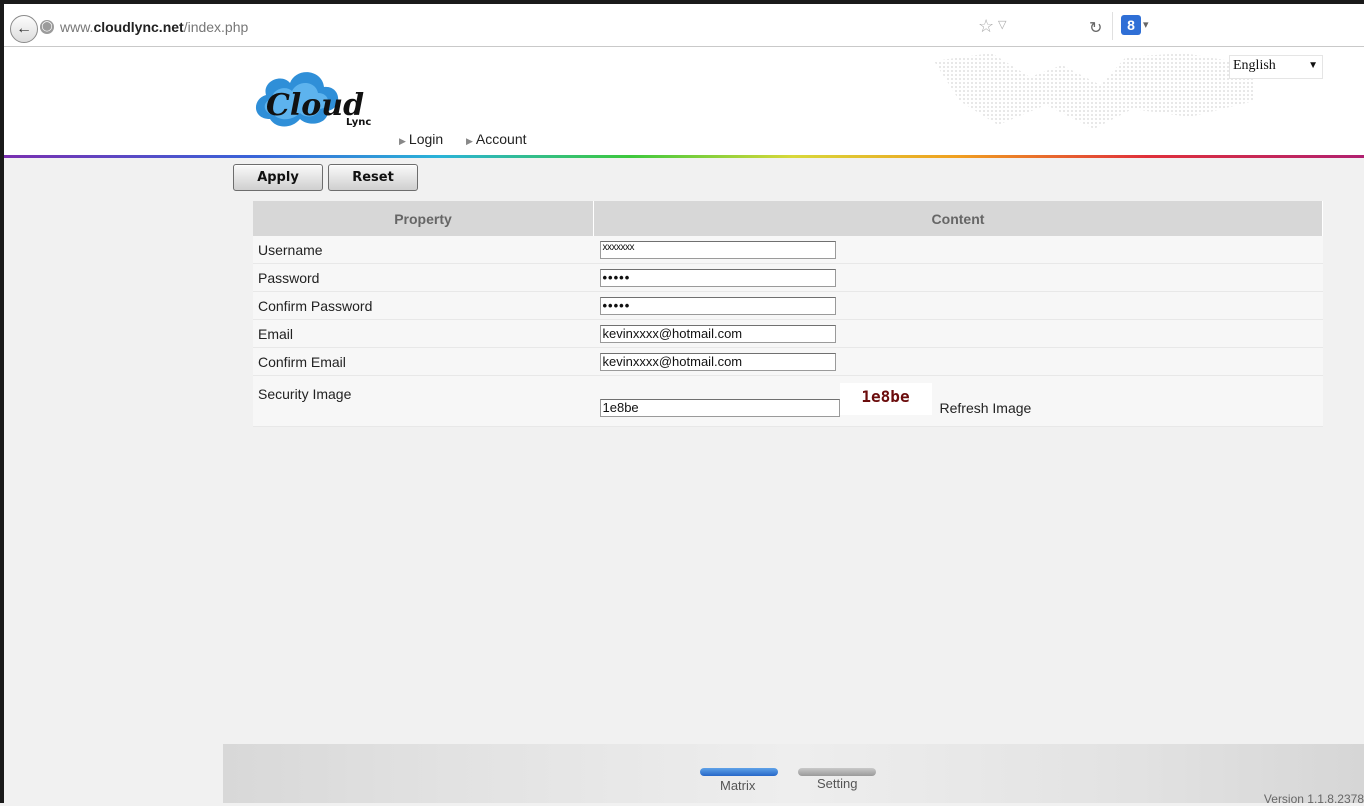 This screenshot has width=1364, height=806. What do you see at coordinates (719, 408) in the screenshot?
I see `security-code-input: 1e8be` at bounding box center [719, 408].